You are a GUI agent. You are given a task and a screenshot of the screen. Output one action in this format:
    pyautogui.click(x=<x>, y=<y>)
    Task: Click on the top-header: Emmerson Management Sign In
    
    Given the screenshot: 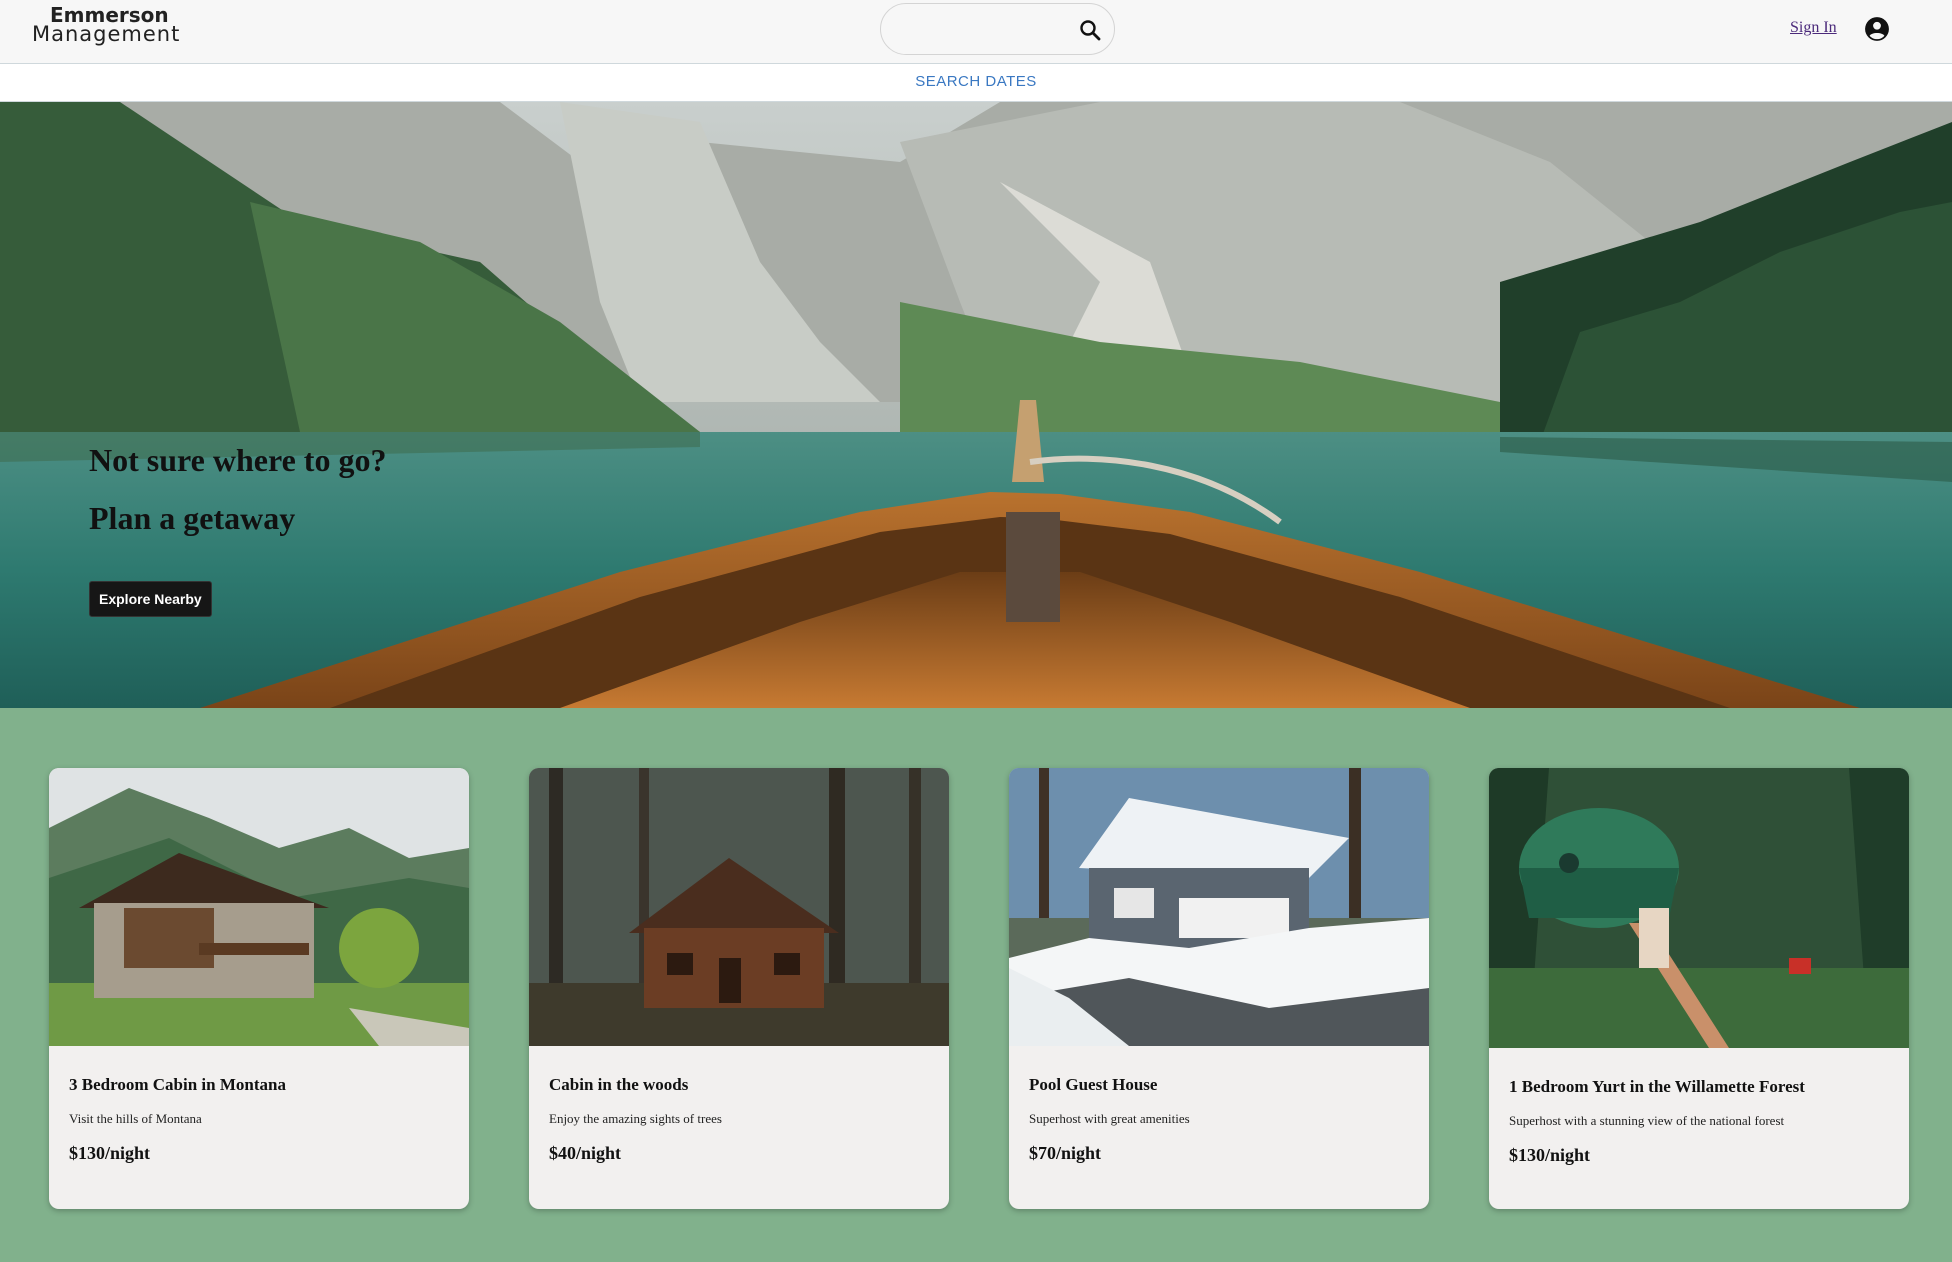 What is the action you would take?
    pyautogui.click(x=976, y=32)
    